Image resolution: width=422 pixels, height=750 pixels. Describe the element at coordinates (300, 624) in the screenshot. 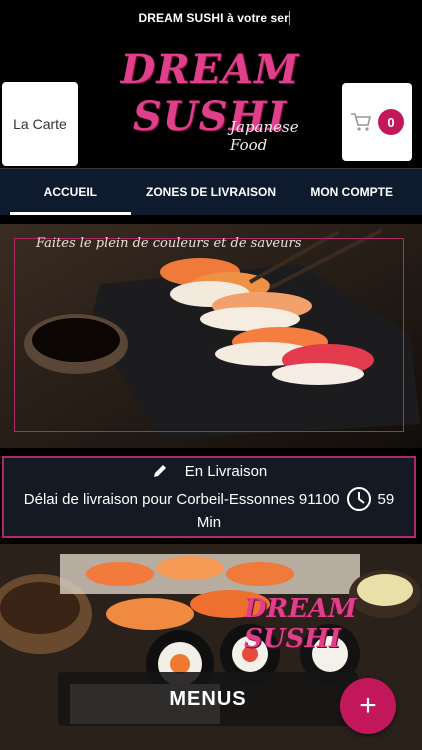

I see `menus-logo-text: DREAM SUSHI` at that location.